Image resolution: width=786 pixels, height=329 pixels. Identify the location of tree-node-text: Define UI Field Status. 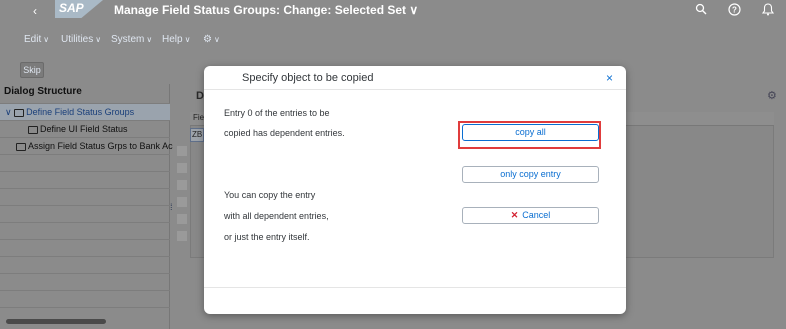
(84, 129).